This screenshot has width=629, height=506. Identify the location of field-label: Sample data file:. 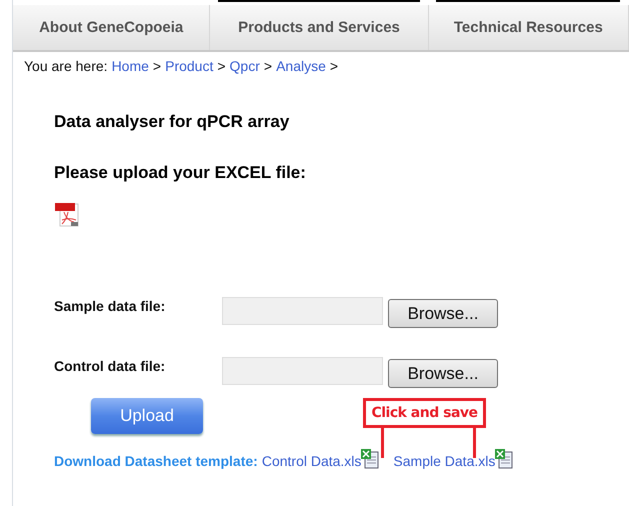
(110, 306).